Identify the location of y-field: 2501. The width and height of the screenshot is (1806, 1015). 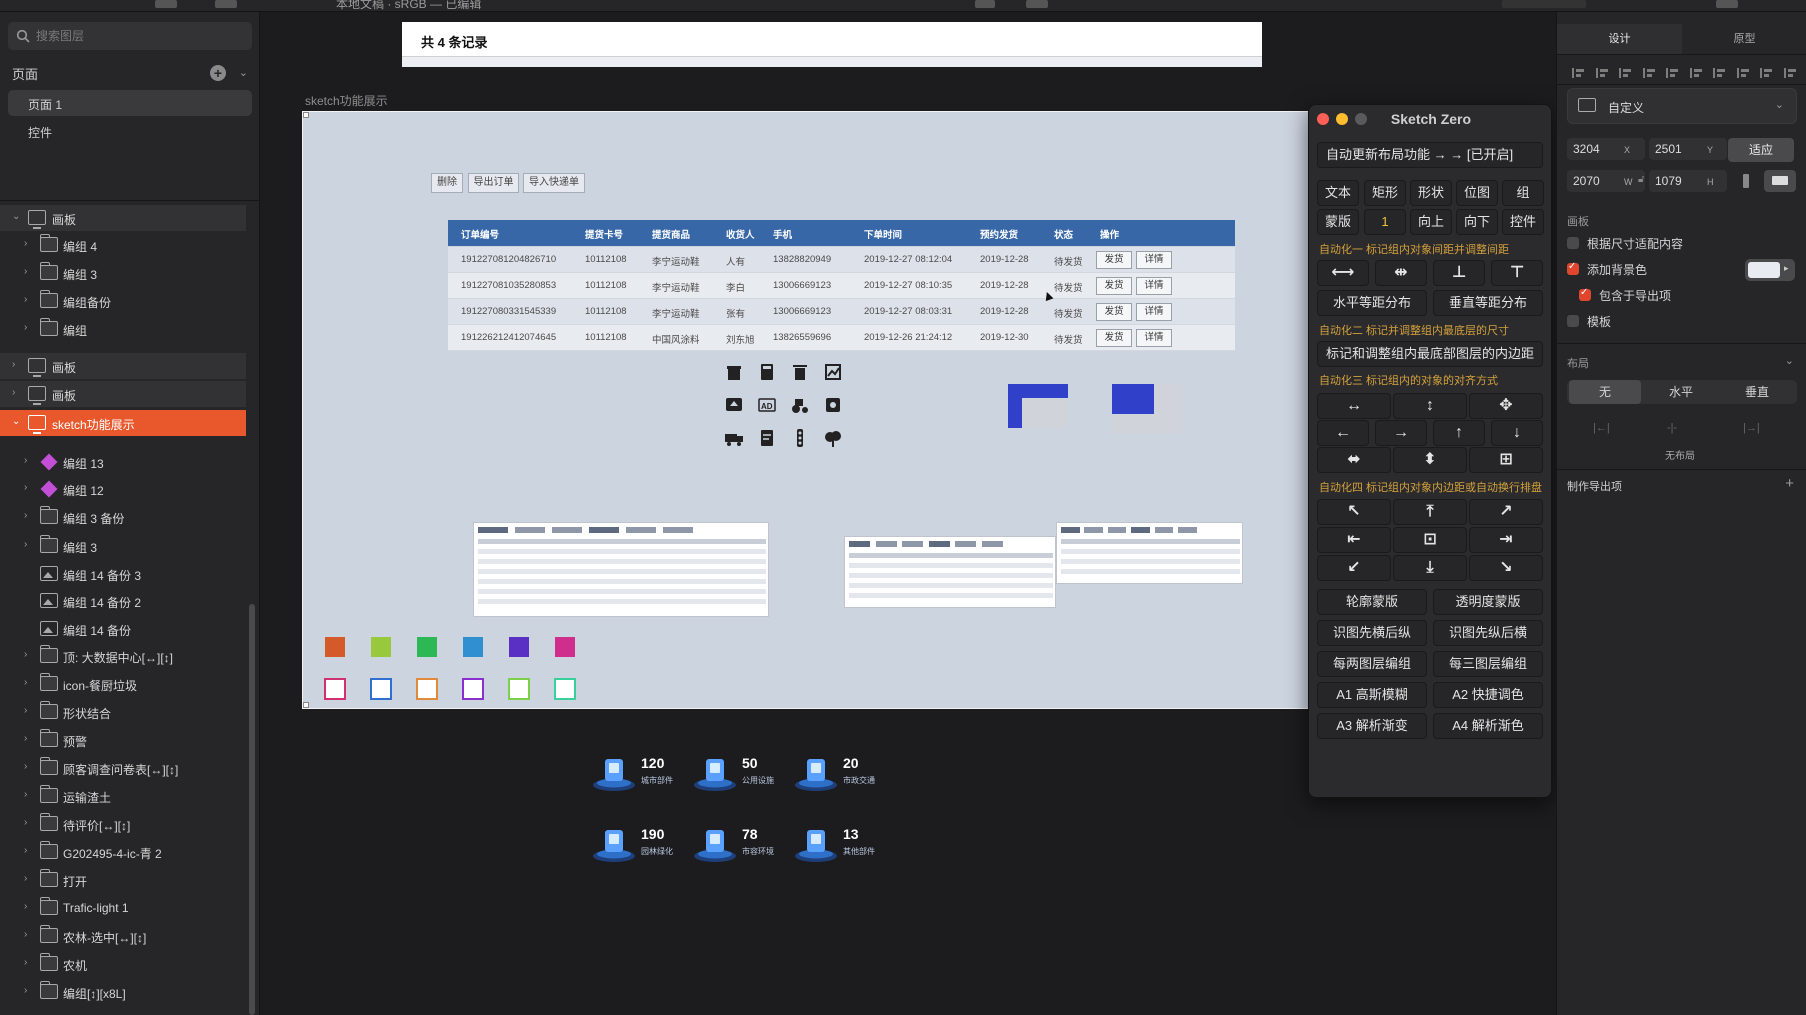
(1688, 149).